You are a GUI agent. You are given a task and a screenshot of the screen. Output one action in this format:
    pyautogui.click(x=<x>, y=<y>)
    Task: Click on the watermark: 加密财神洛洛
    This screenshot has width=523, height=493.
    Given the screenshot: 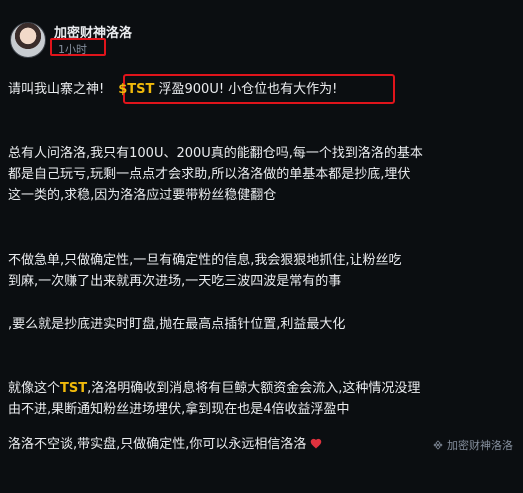 What is the action you would take?
    pyautogui.click(x=473, y=445)
    